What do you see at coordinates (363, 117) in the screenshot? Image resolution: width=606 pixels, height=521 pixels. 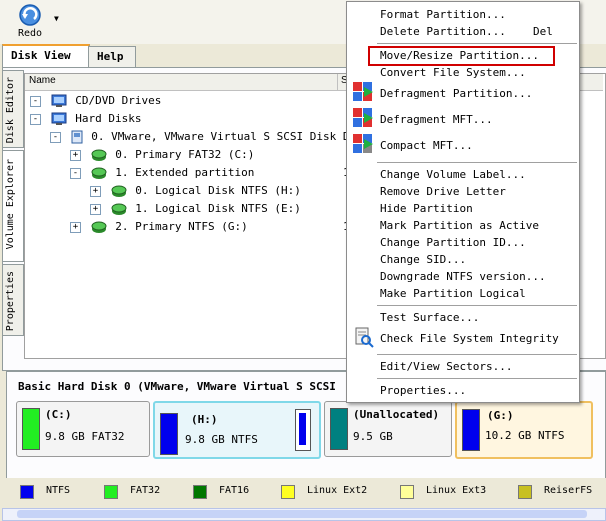 I see `defragment-mft-icon` at bounding box center [363, 117].